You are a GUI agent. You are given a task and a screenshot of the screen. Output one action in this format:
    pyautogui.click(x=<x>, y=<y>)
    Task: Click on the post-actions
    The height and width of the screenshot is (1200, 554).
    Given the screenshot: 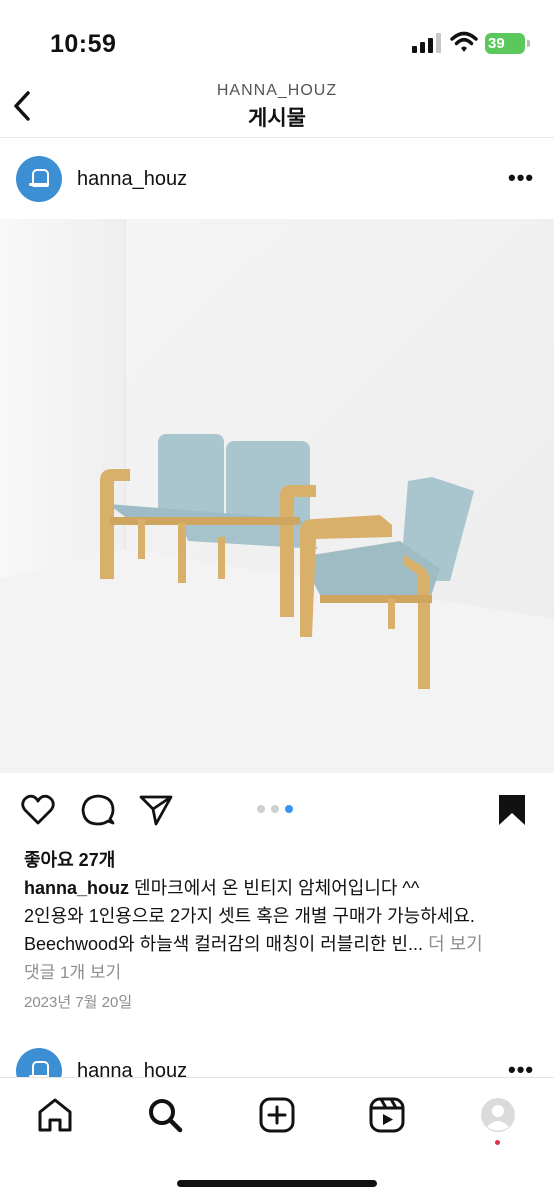 What is the action you would take?
    pyautogui.click(x=277, y=810)
    